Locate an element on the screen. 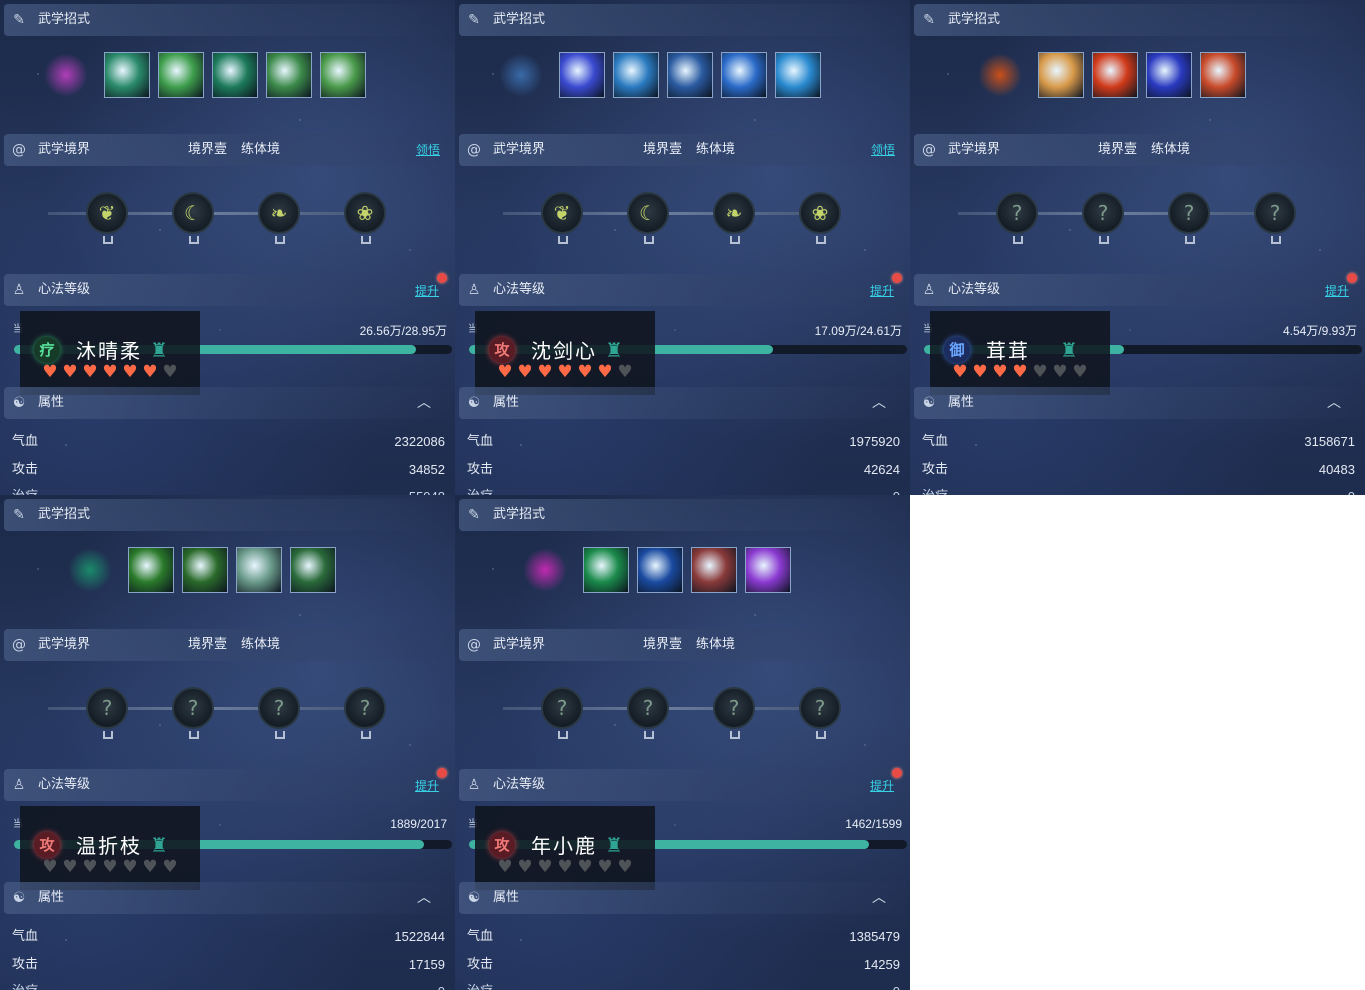 This screenshot has width=1365, height=990. character-name-card: 攻 沈剑心 ♜ ♥ ♥ ♥ ♥ ♥ ♥ ♥ is located at coordinates (565, 353).